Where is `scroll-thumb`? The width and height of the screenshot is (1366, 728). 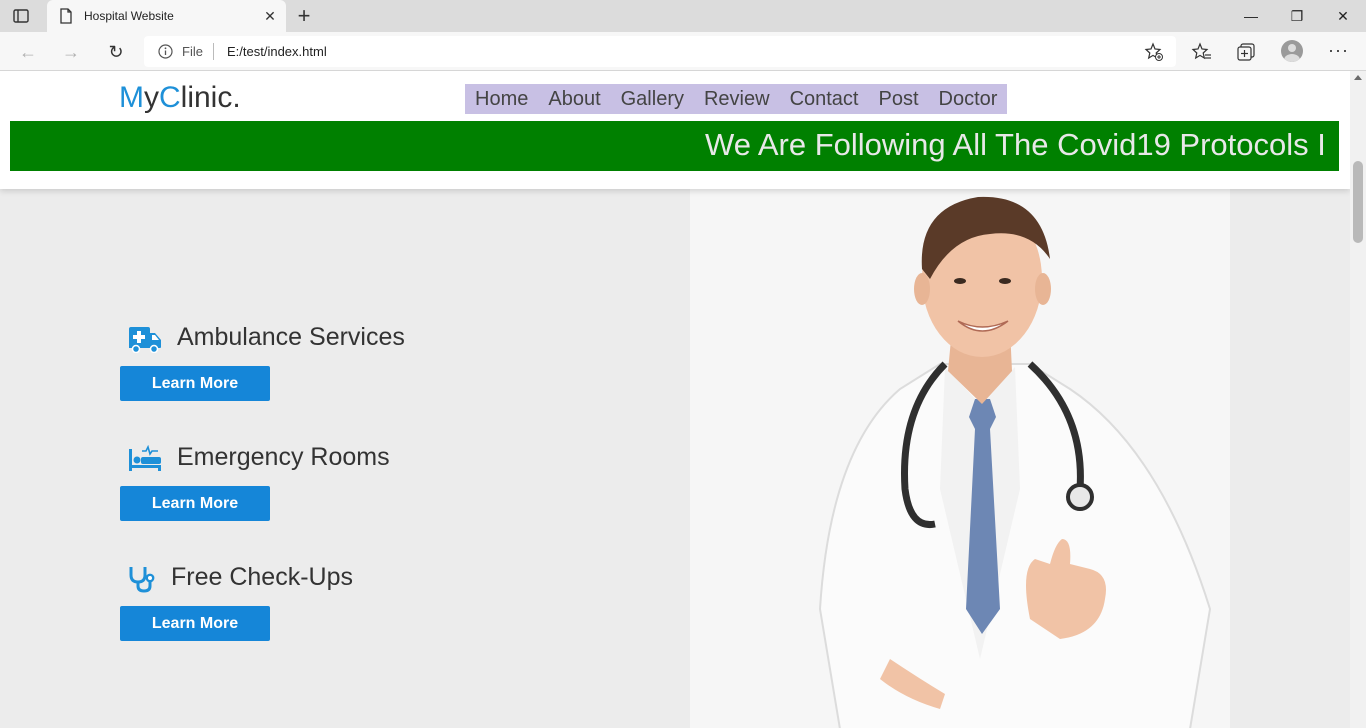 scroll-thumb is located at coordinates (1358, 202).